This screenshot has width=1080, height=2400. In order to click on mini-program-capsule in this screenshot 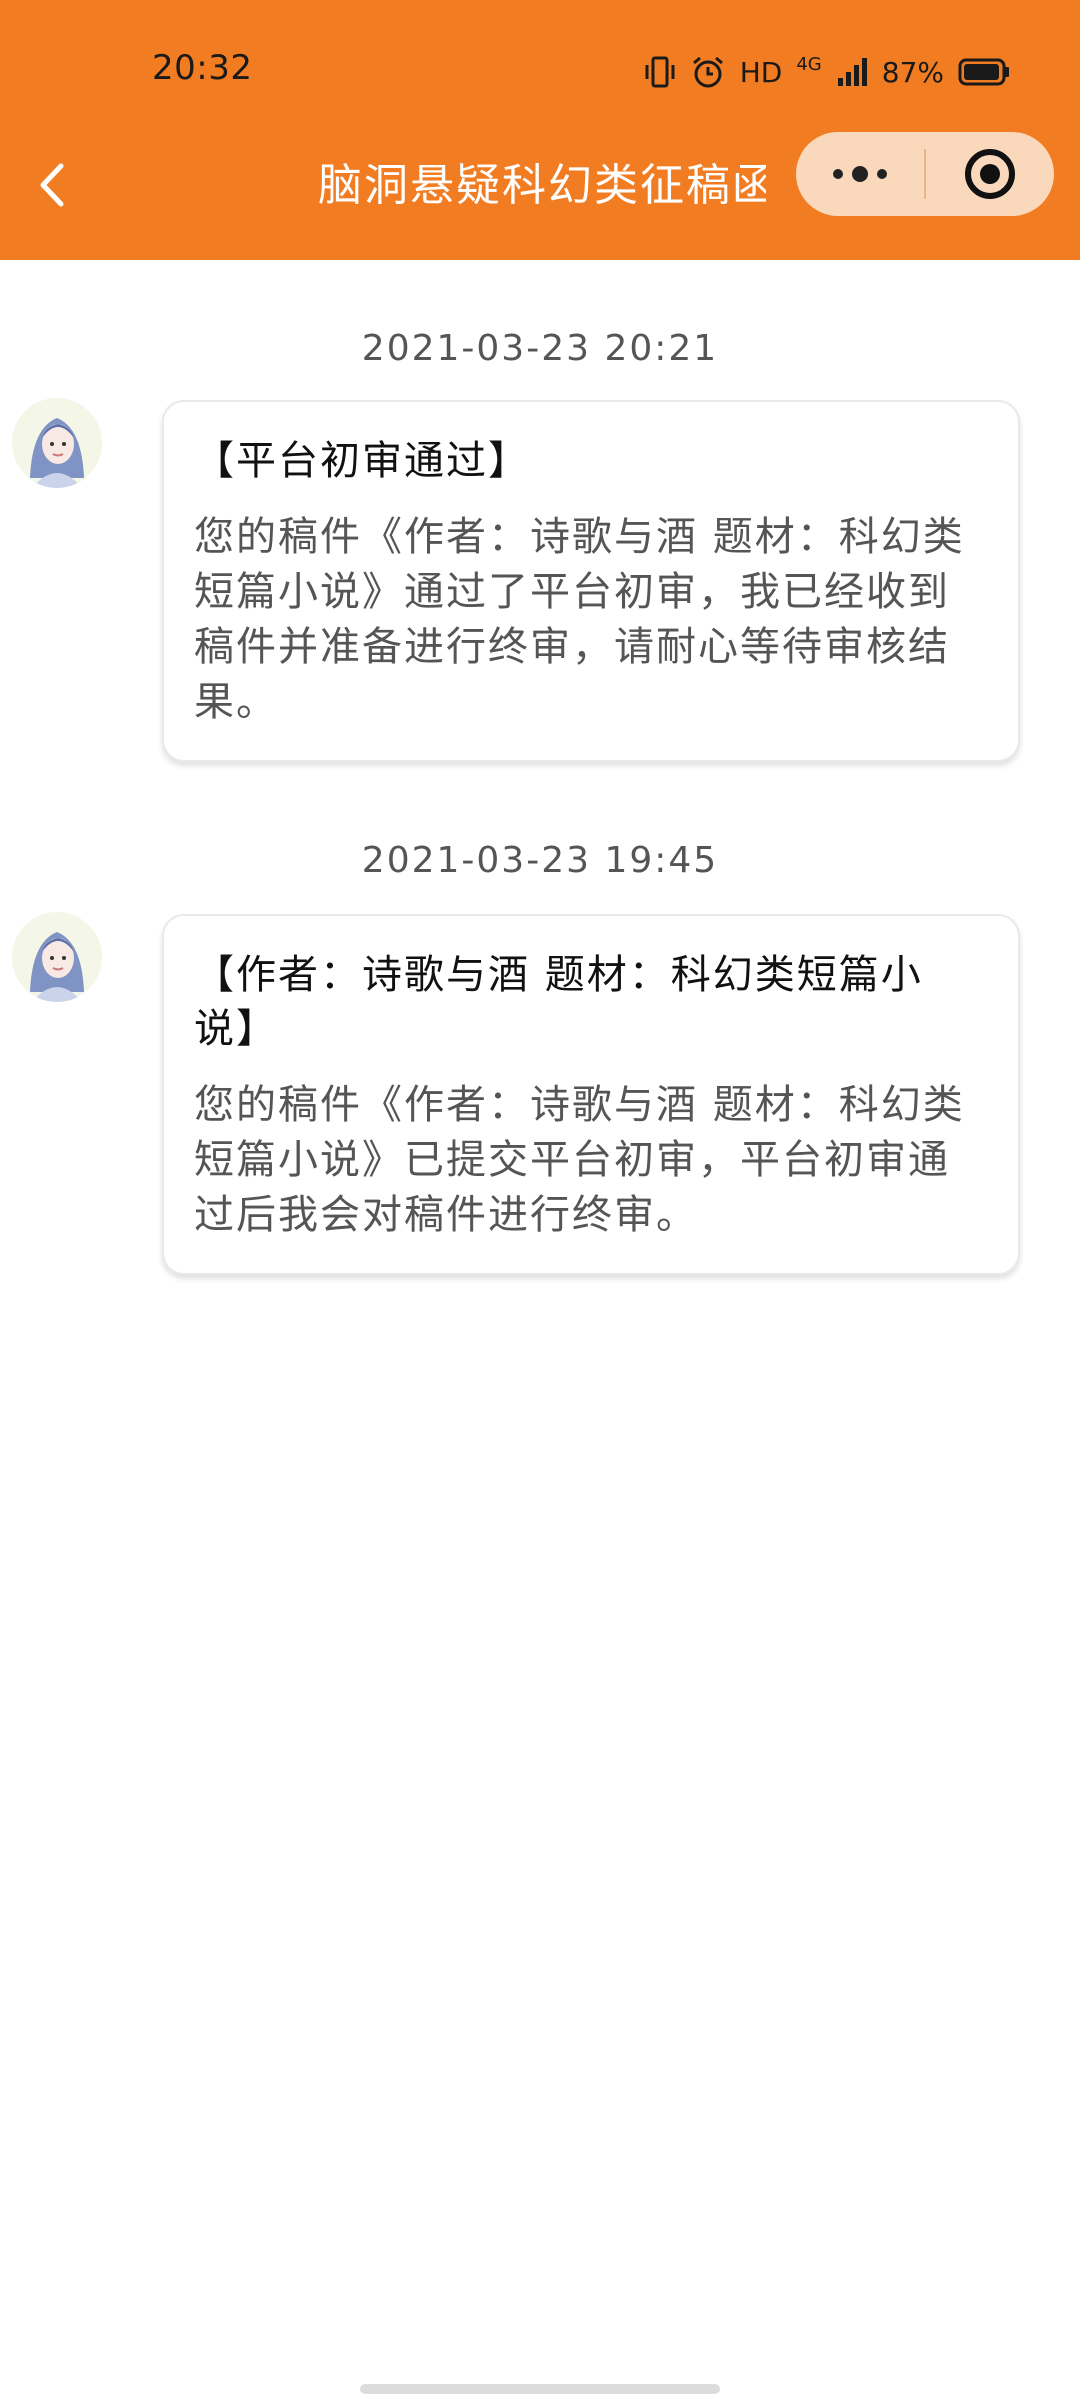, I will do `click(925, 174)`.